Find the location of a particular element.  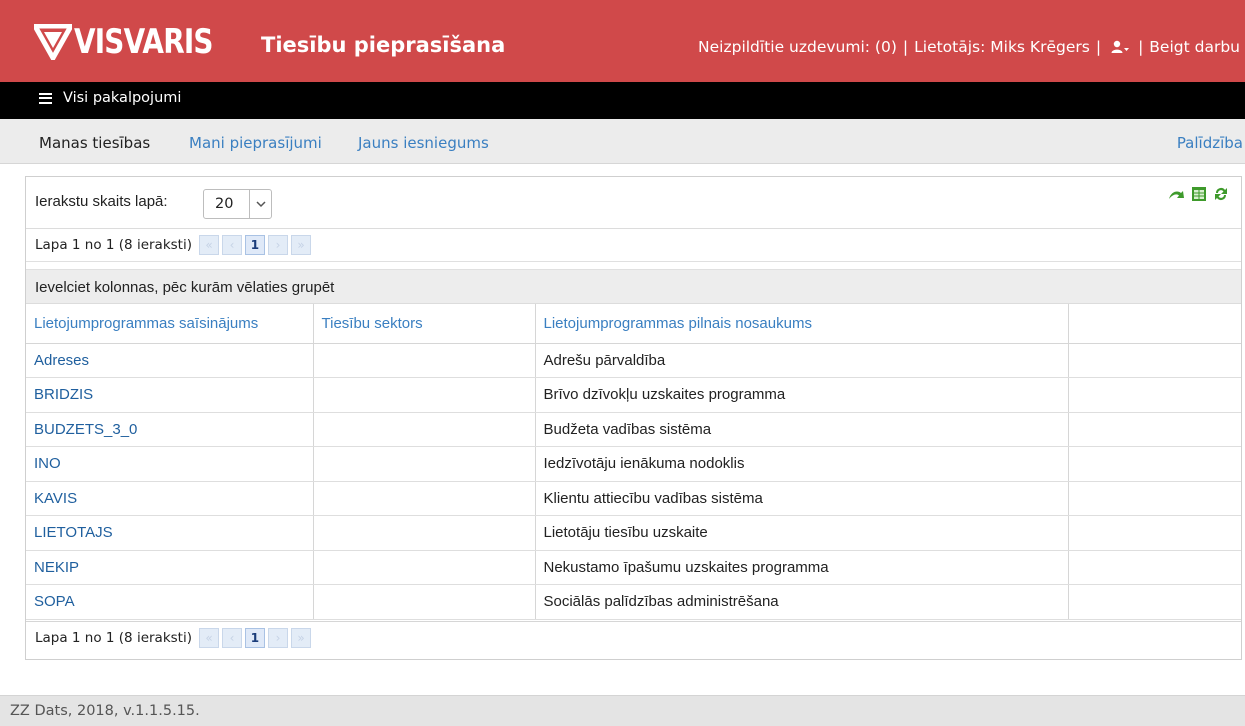

chevron-down-icon is located at coordinates (260, 204).